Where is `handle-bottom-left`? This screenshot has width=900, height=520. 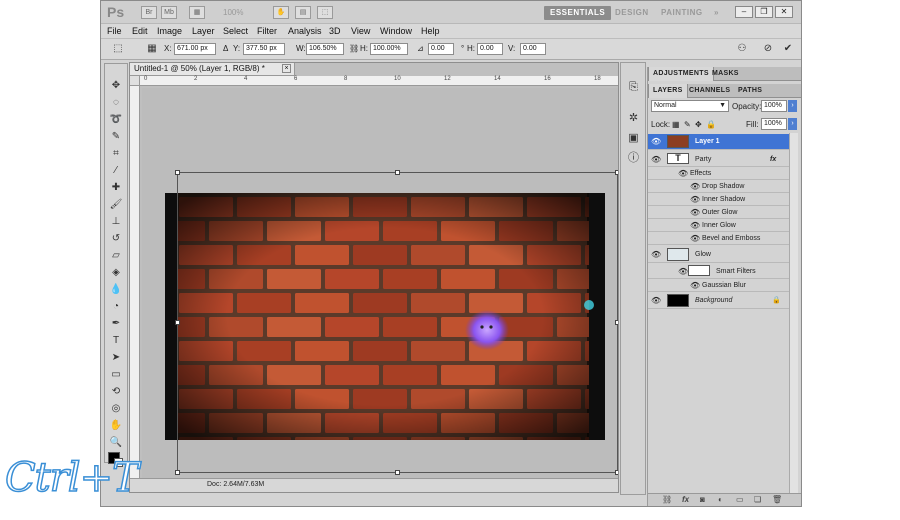
handle-bottom-left is located at coordinates (177, 472).